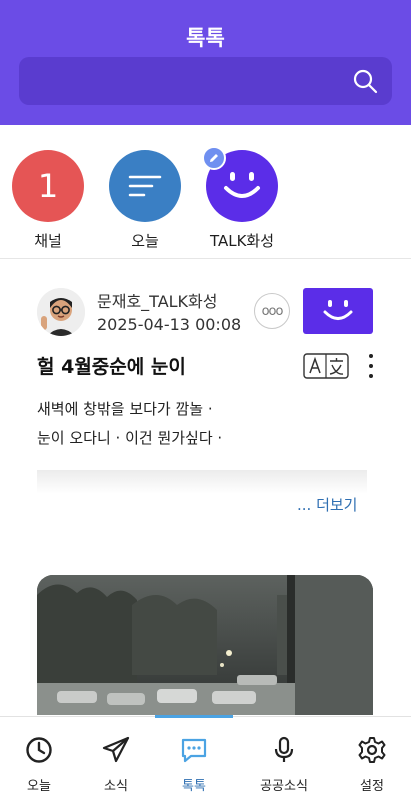  I want to click on gear-icon, so click(372, 750).